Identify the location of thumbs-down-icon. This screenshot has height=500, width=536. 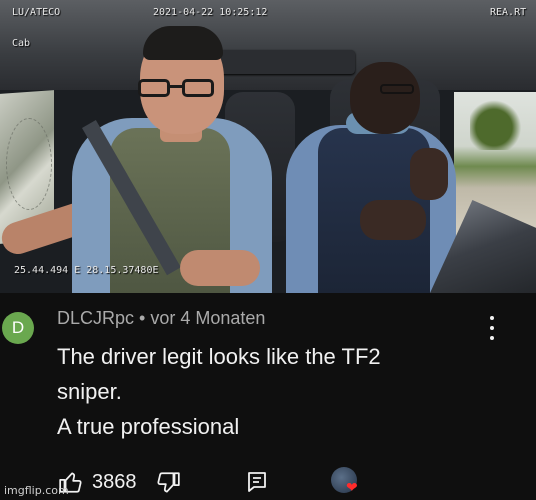
(168, 483).